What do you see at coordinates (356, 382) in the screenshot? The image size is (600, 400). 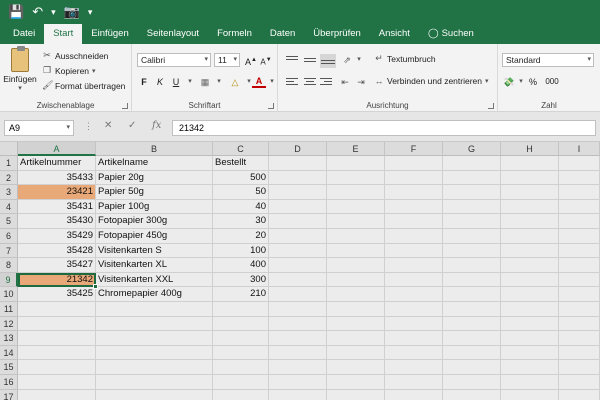 I see `cell-e16` at bounding box center [356, 382].